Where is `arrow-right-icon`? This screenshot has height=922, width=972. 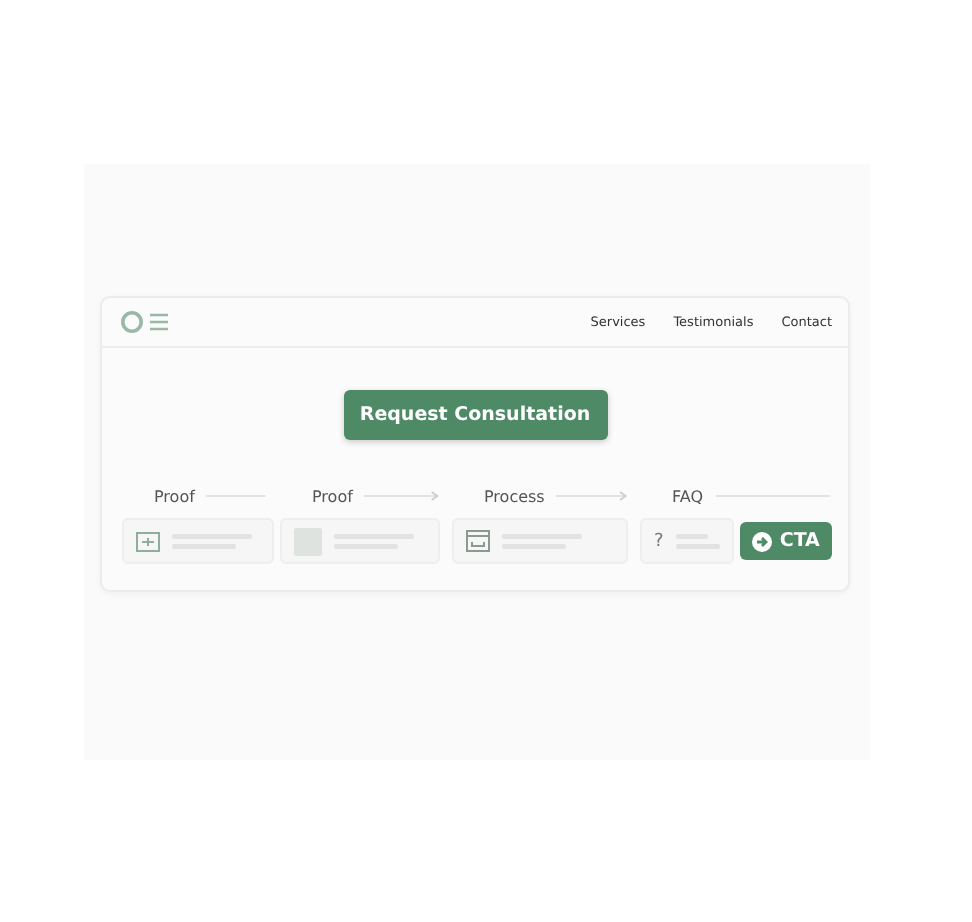 arrow-right-icon is located at coordinates (761, 541).